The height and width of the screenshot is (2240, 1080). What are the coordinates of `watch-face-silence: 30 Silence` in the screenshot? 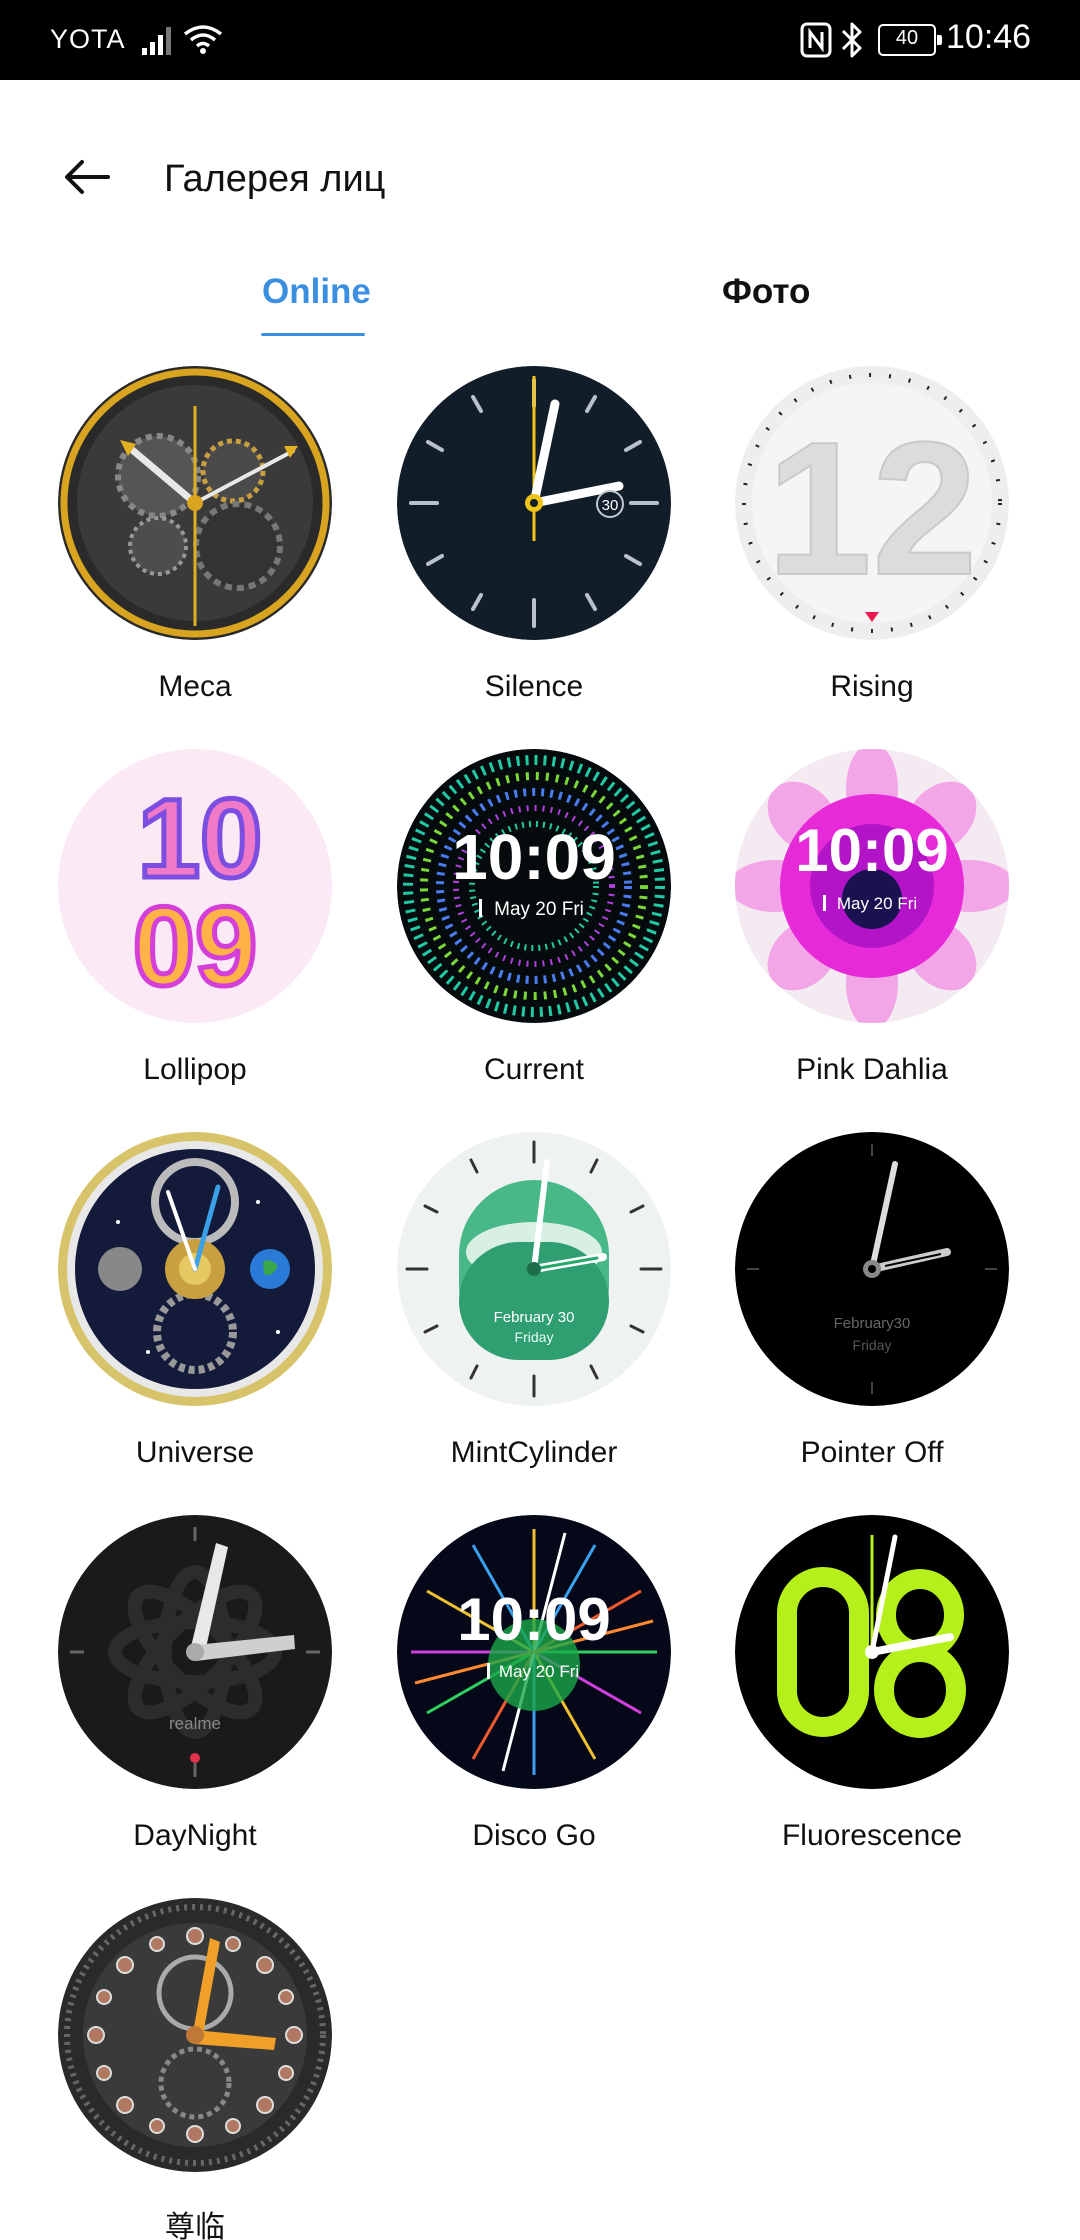 It's located at (534, 551).